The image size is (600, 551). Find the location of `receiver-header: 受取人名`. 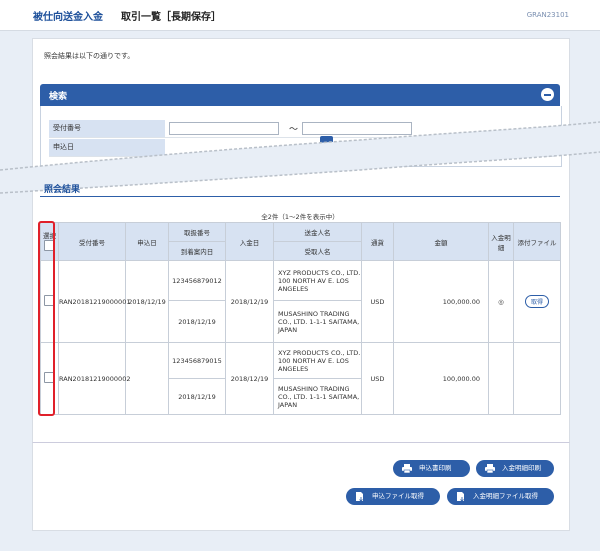

receiver-header: 受取人名 is located at coordinates (317, 251).